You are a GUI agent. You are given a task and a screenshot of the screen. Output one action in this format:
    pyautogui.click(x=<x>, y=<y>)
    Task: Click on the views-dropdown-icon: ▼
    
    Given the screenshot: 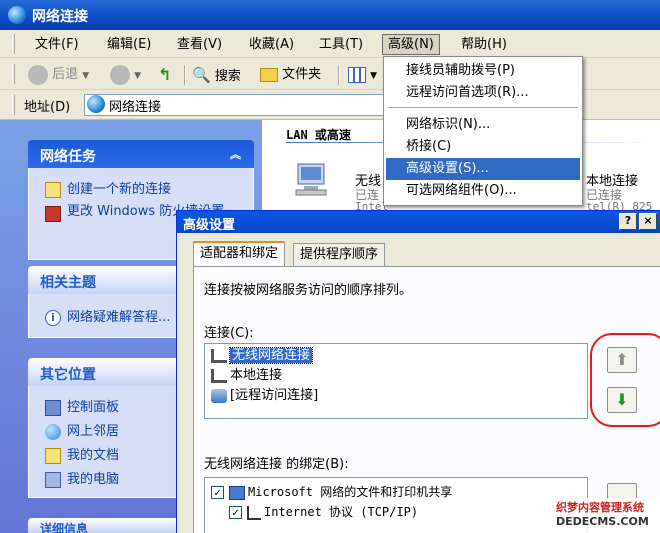 What is the action you would take?
    pyautogui.click(x=374, y=76)
    